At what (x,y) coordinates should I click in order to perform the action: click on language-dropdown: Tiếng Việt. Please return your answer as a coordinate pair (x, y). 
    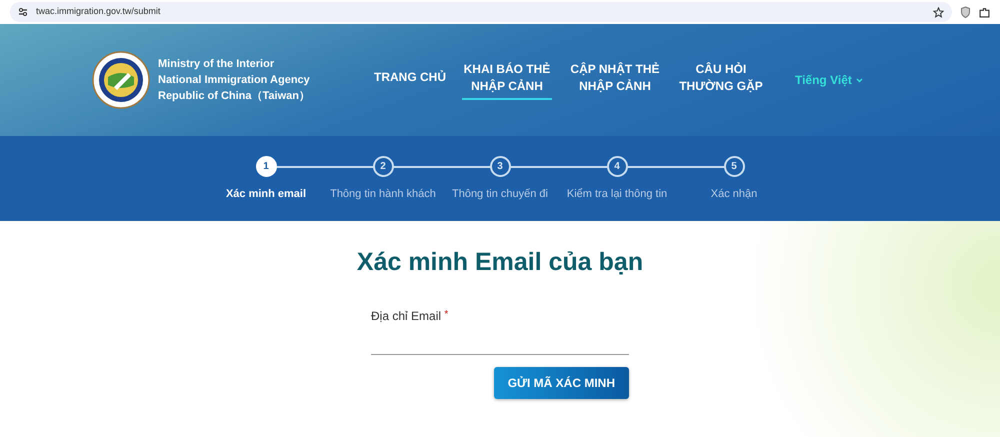
    Looking at the image, I should click on (828, 80).